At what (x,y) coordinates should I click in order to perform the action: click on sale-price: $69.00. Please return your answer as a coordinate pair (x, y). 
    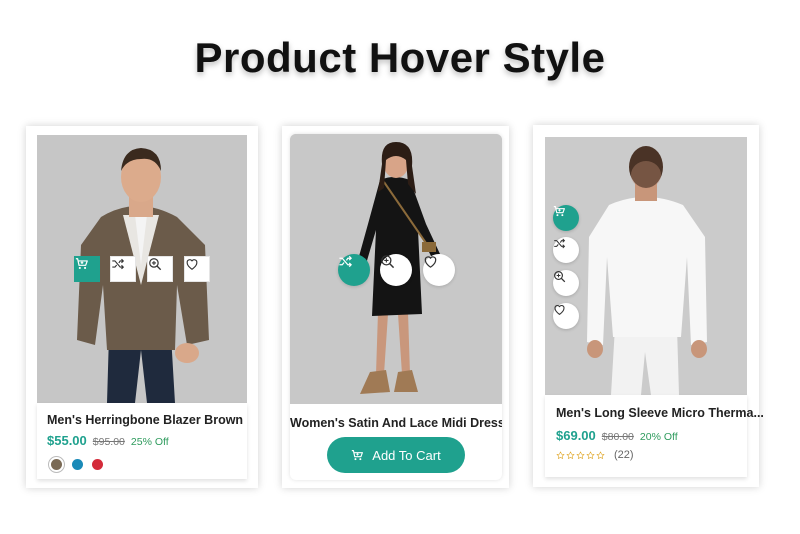
    Looking at the image, I should click on (576, 435).